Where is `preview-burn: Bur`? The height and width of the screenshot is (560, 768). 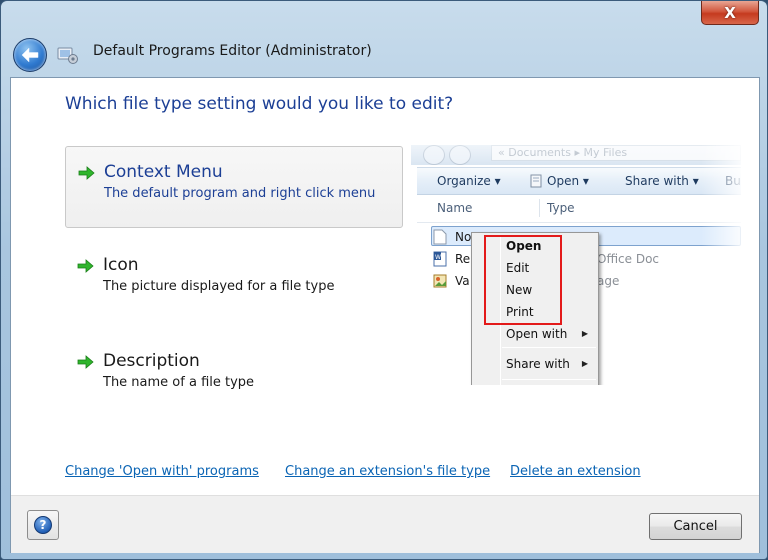
preview-burn: Bur is located at coordinates (733, 181).